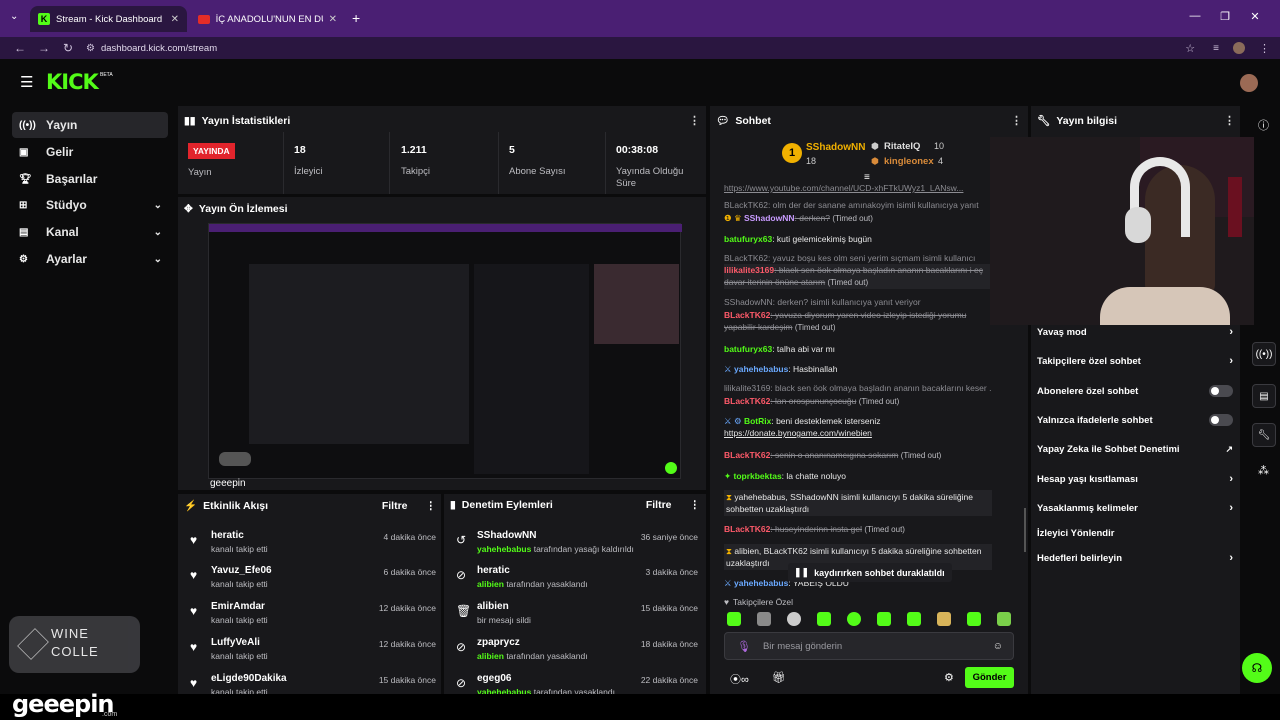 The width and height of the screenshot is (1280, 720). Describe the element at coordinates (869, 646) in the screenshot. I see `chat-input: 🎙︎ Bir mesaj gönderin ☺` at that location.